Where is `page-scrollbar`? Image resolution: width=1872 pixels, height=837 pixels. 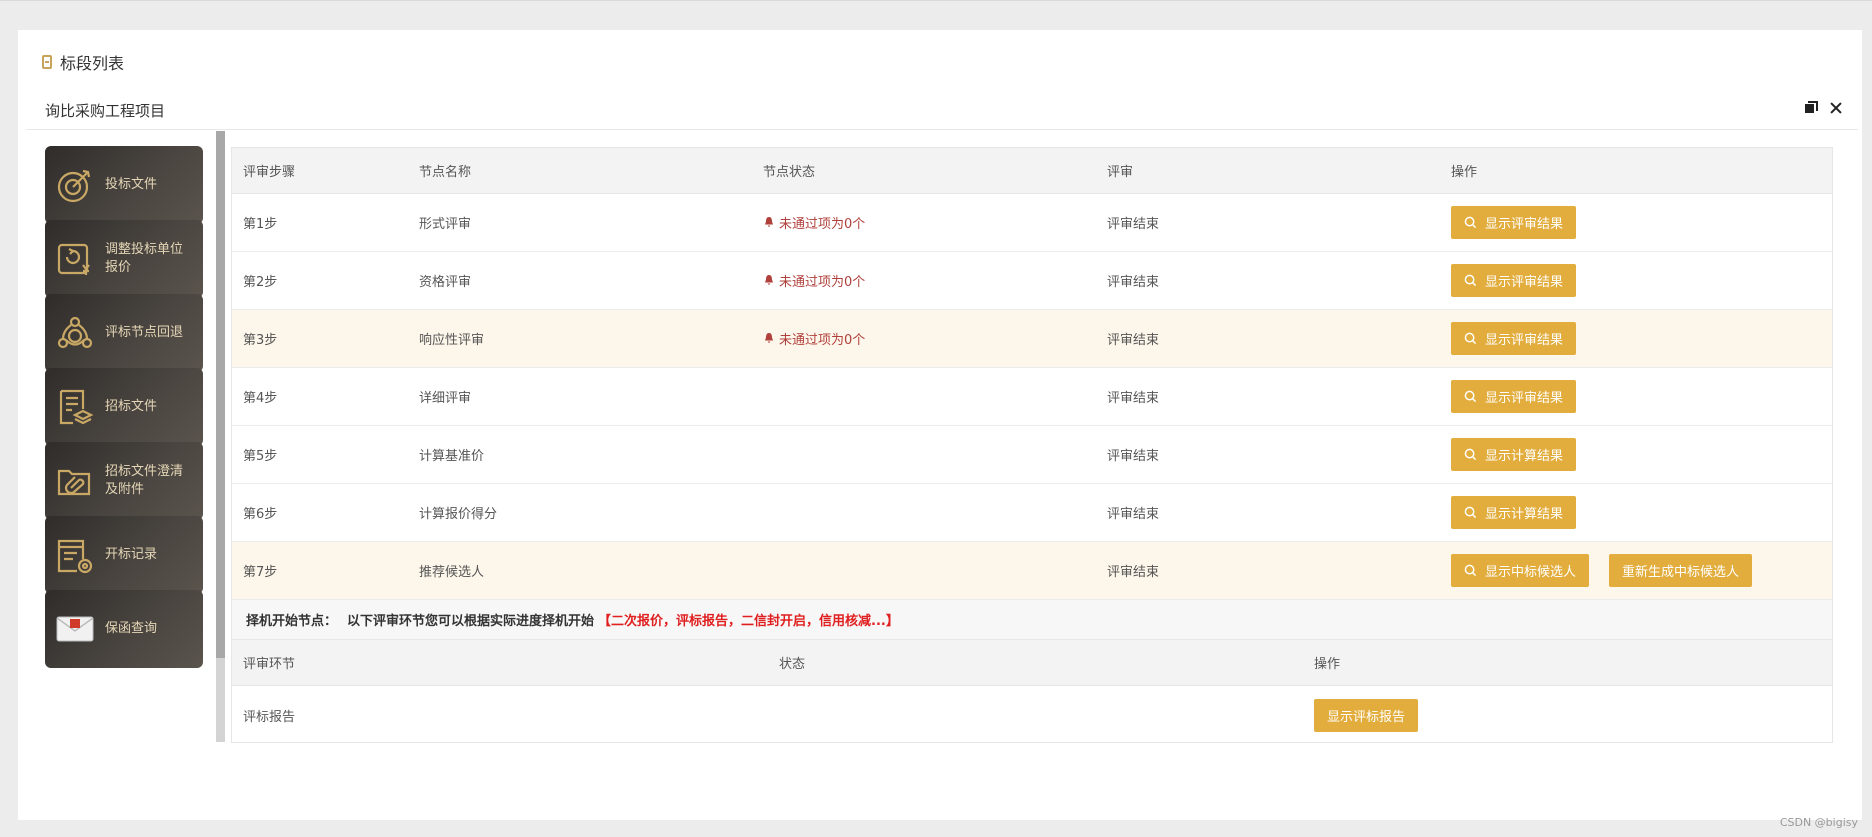
page-scrollbar is located at coordinates (1868, 425).